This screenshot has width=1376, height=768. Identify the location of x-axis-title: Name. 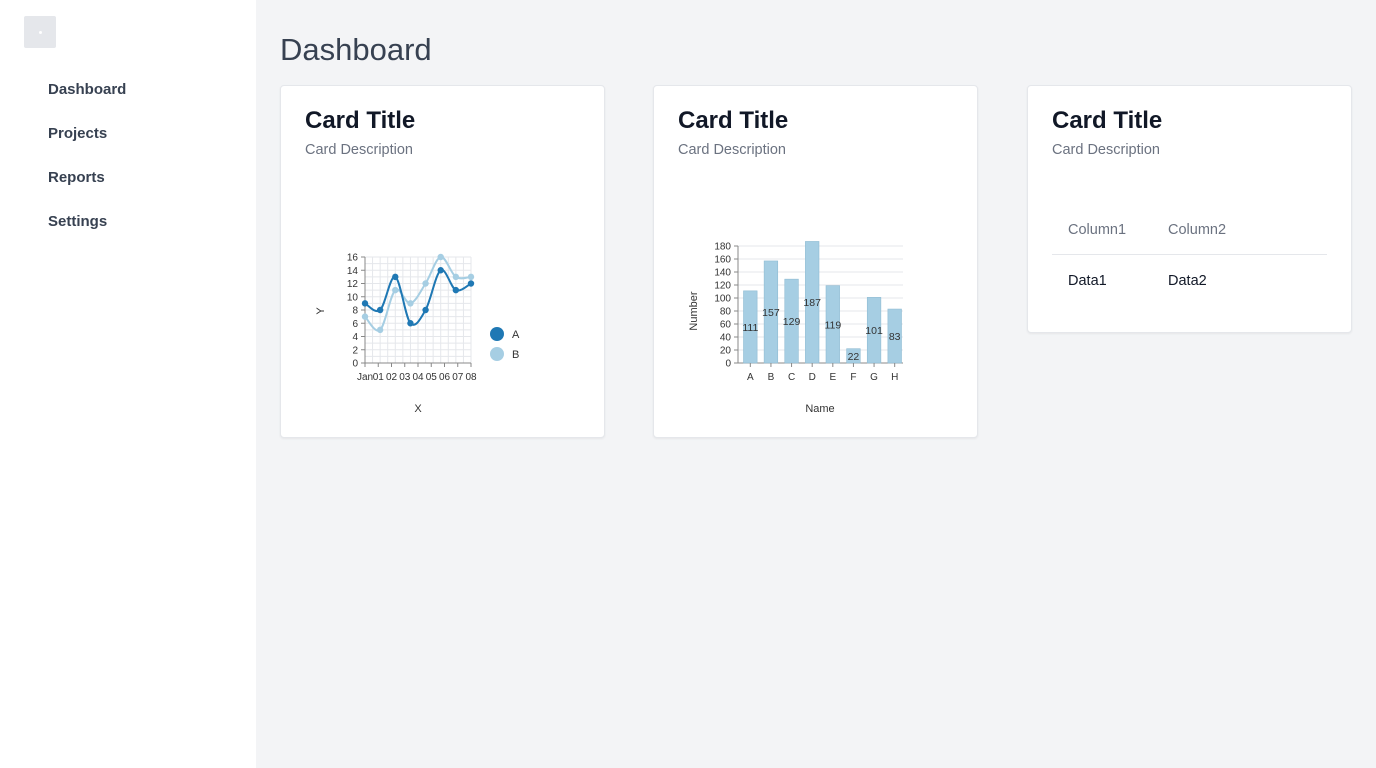
(819, 409).